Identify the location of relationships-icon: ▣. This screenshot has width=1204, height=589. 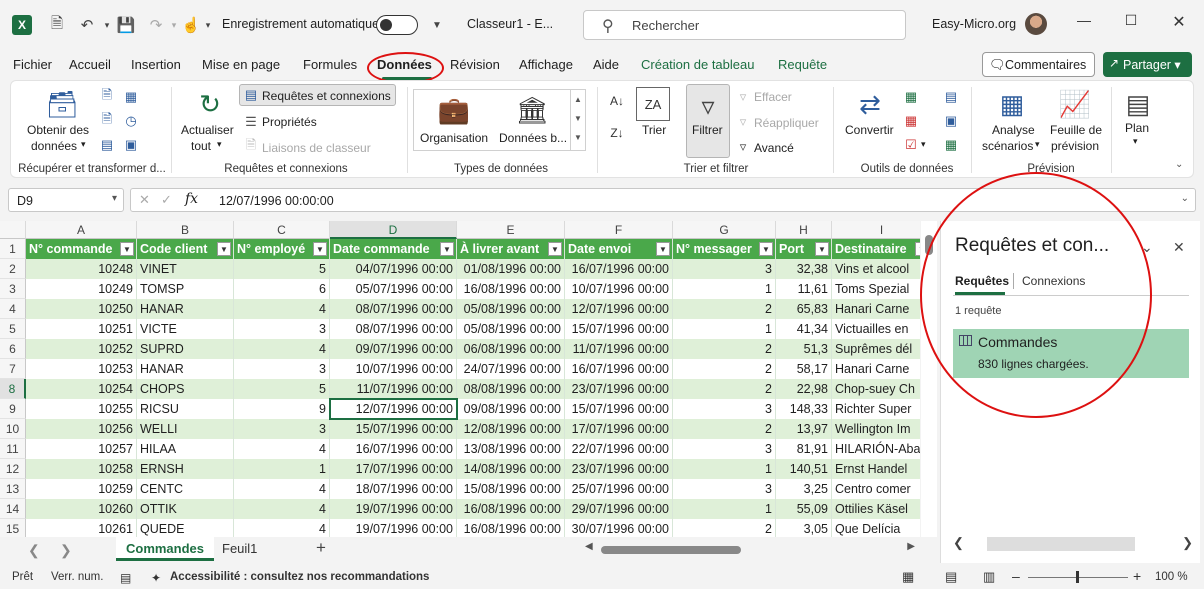
(951, 121).